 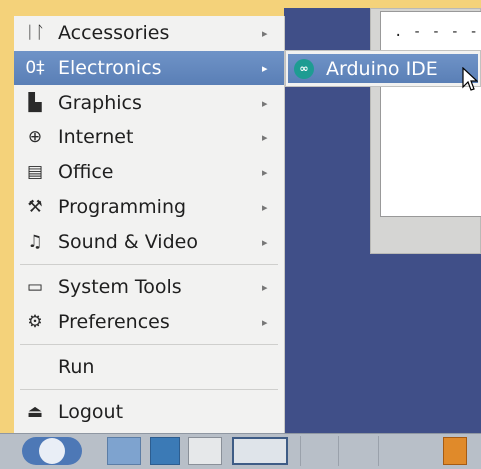 I want to click on menu-item-system-tools: ▭ System Tools ▸, so click(x=149, y=287).